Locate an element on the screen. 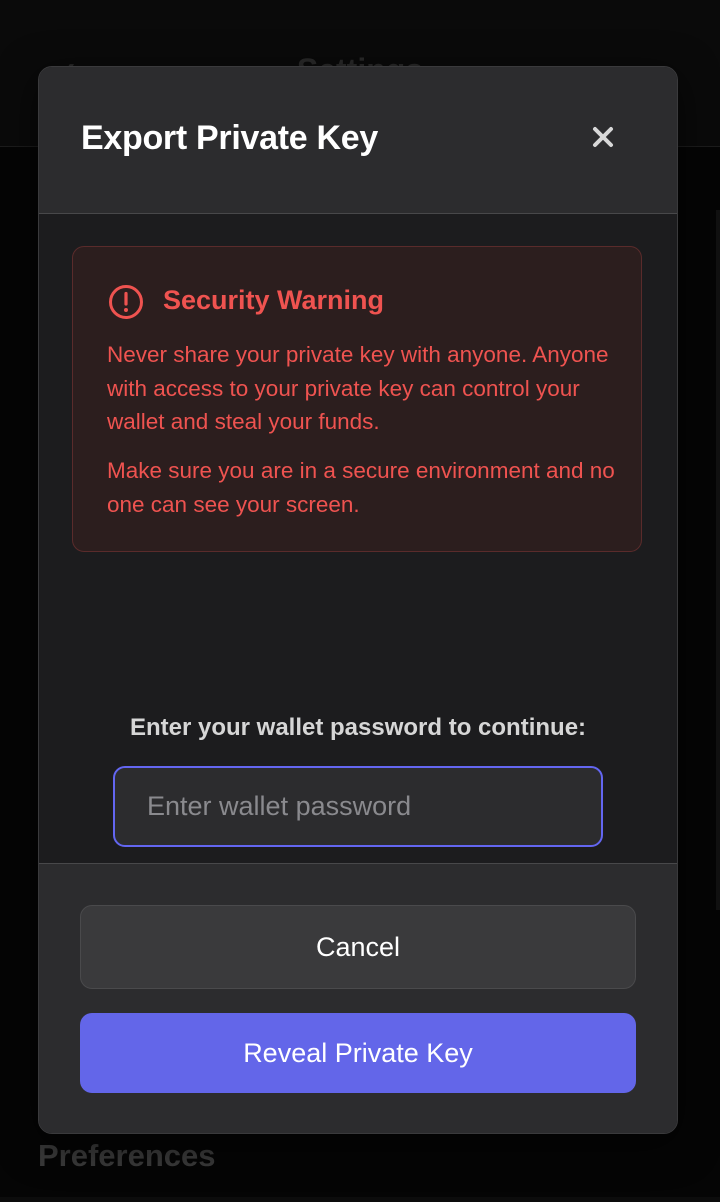 This screenshot has width=720, height=1202. password-label: Enter your wallet password to continue: is located at coordinates (358, 727).